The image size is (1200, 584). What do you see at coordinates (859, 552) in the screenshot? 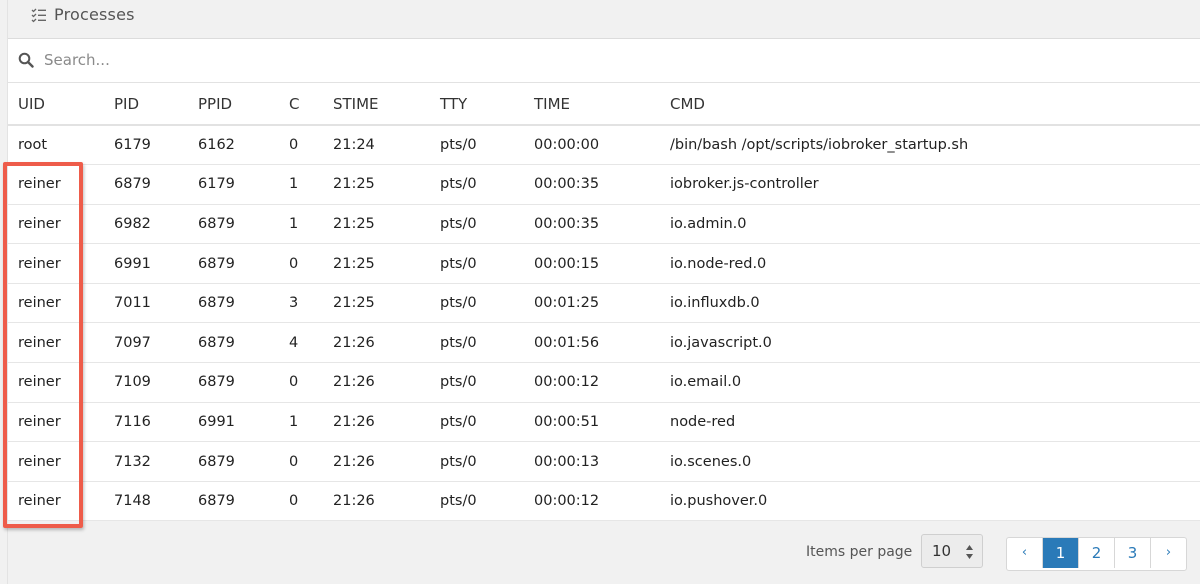
I see `items-per-page-label: Items per page` at bounding box center [859, 552].